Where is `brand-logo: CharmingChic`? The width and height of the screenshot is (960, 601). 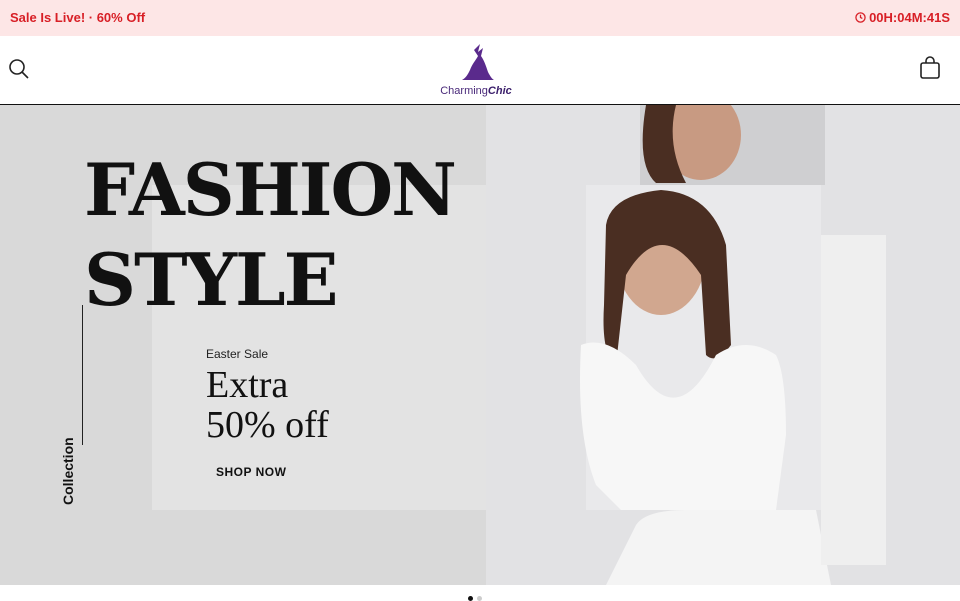
brand-logo: CharmingChic is located at coordinates (476, 70).